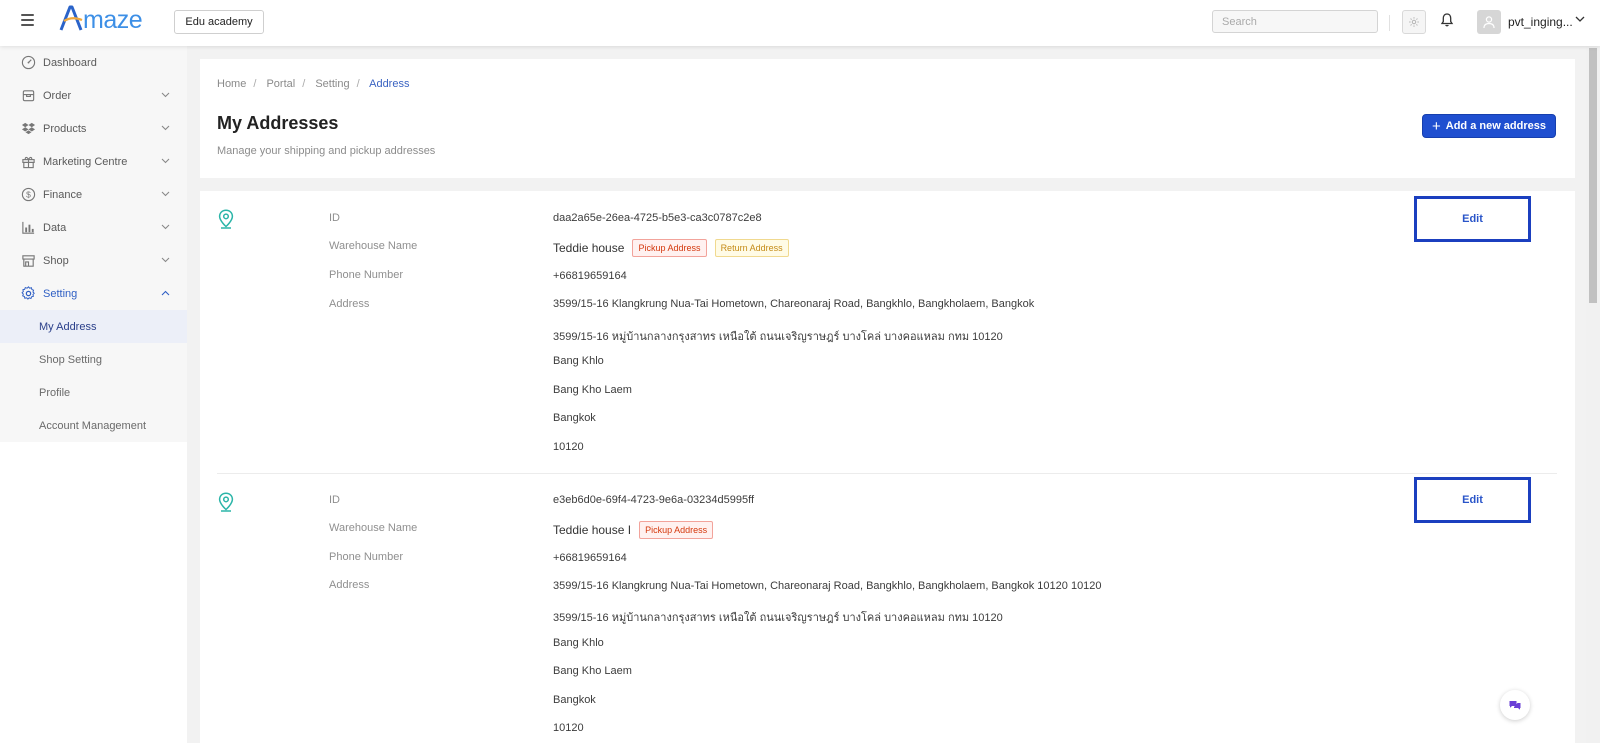 This screenshot has height=743, width=1600. I want to click on sidebar-item-dashboard: Dashboard, so click(93, 62).